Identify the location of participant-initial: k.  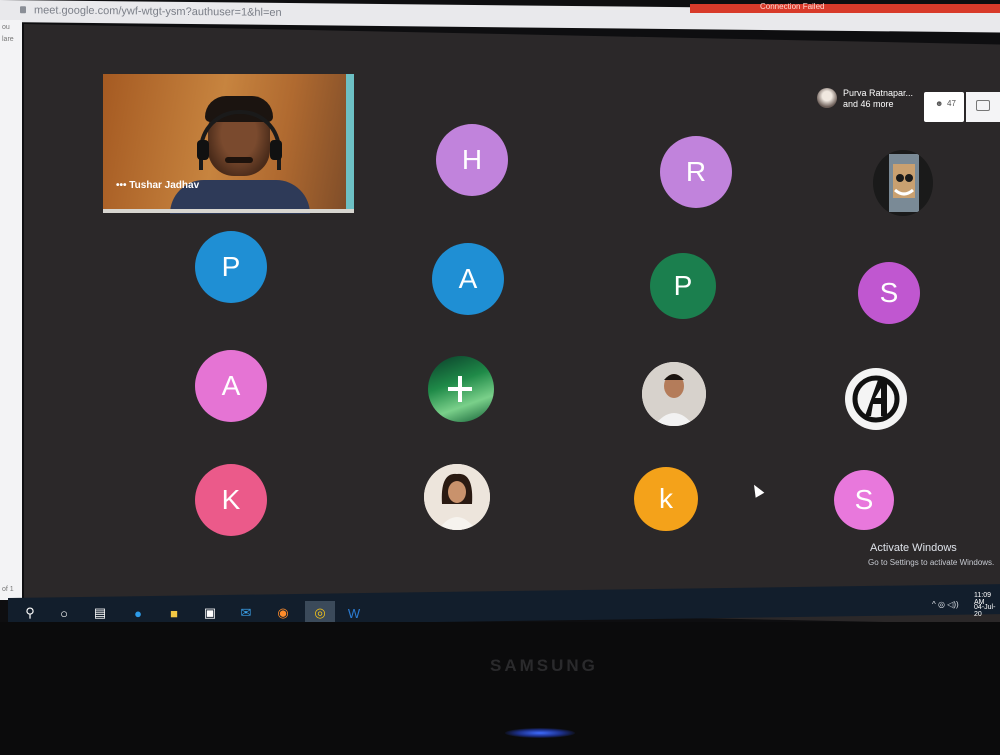
(666, 498).